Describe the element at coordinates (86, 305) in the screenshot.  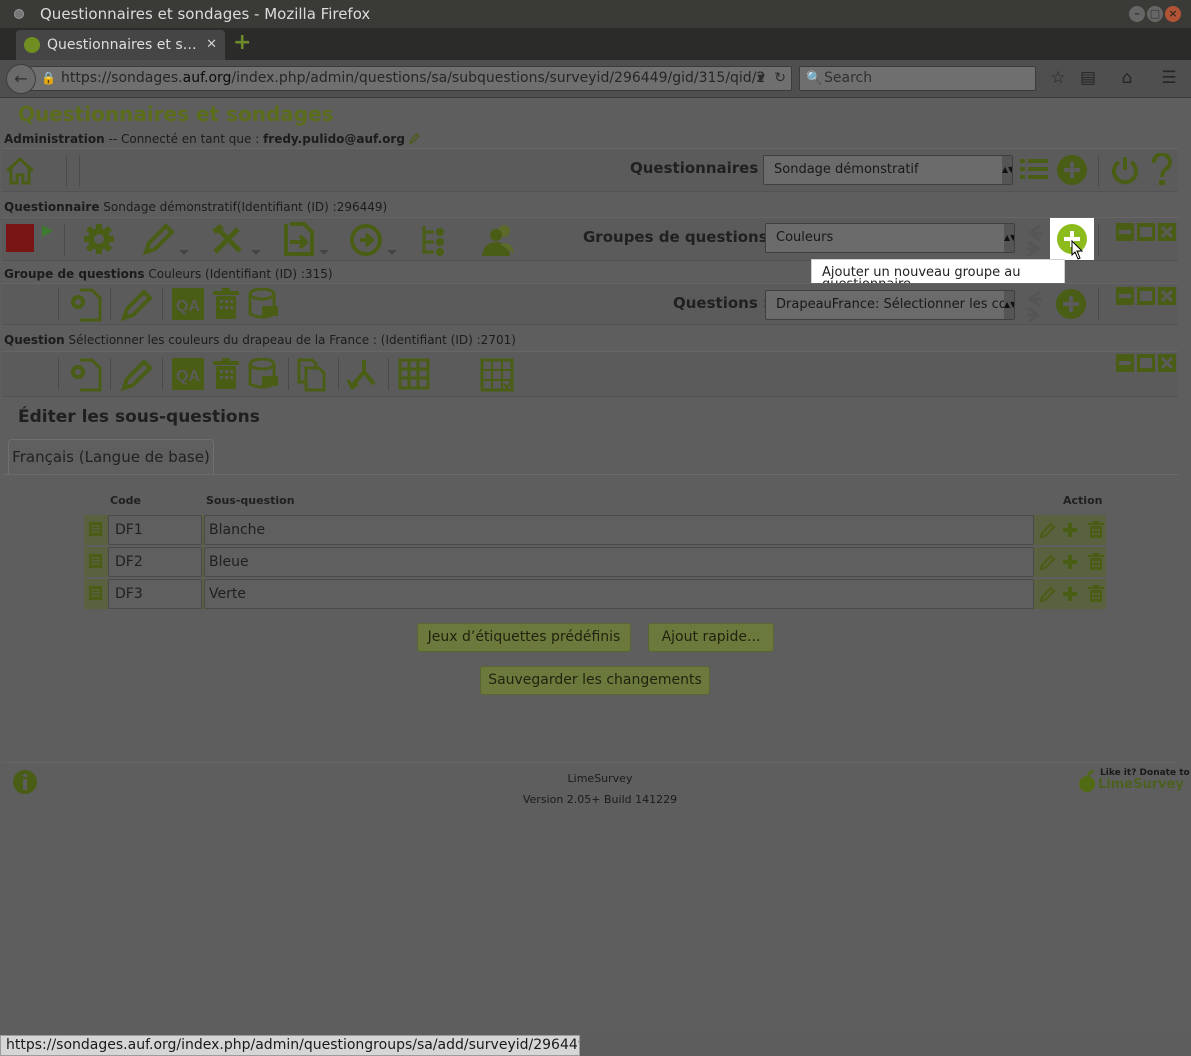
I see `group-settings-icon` at that location.